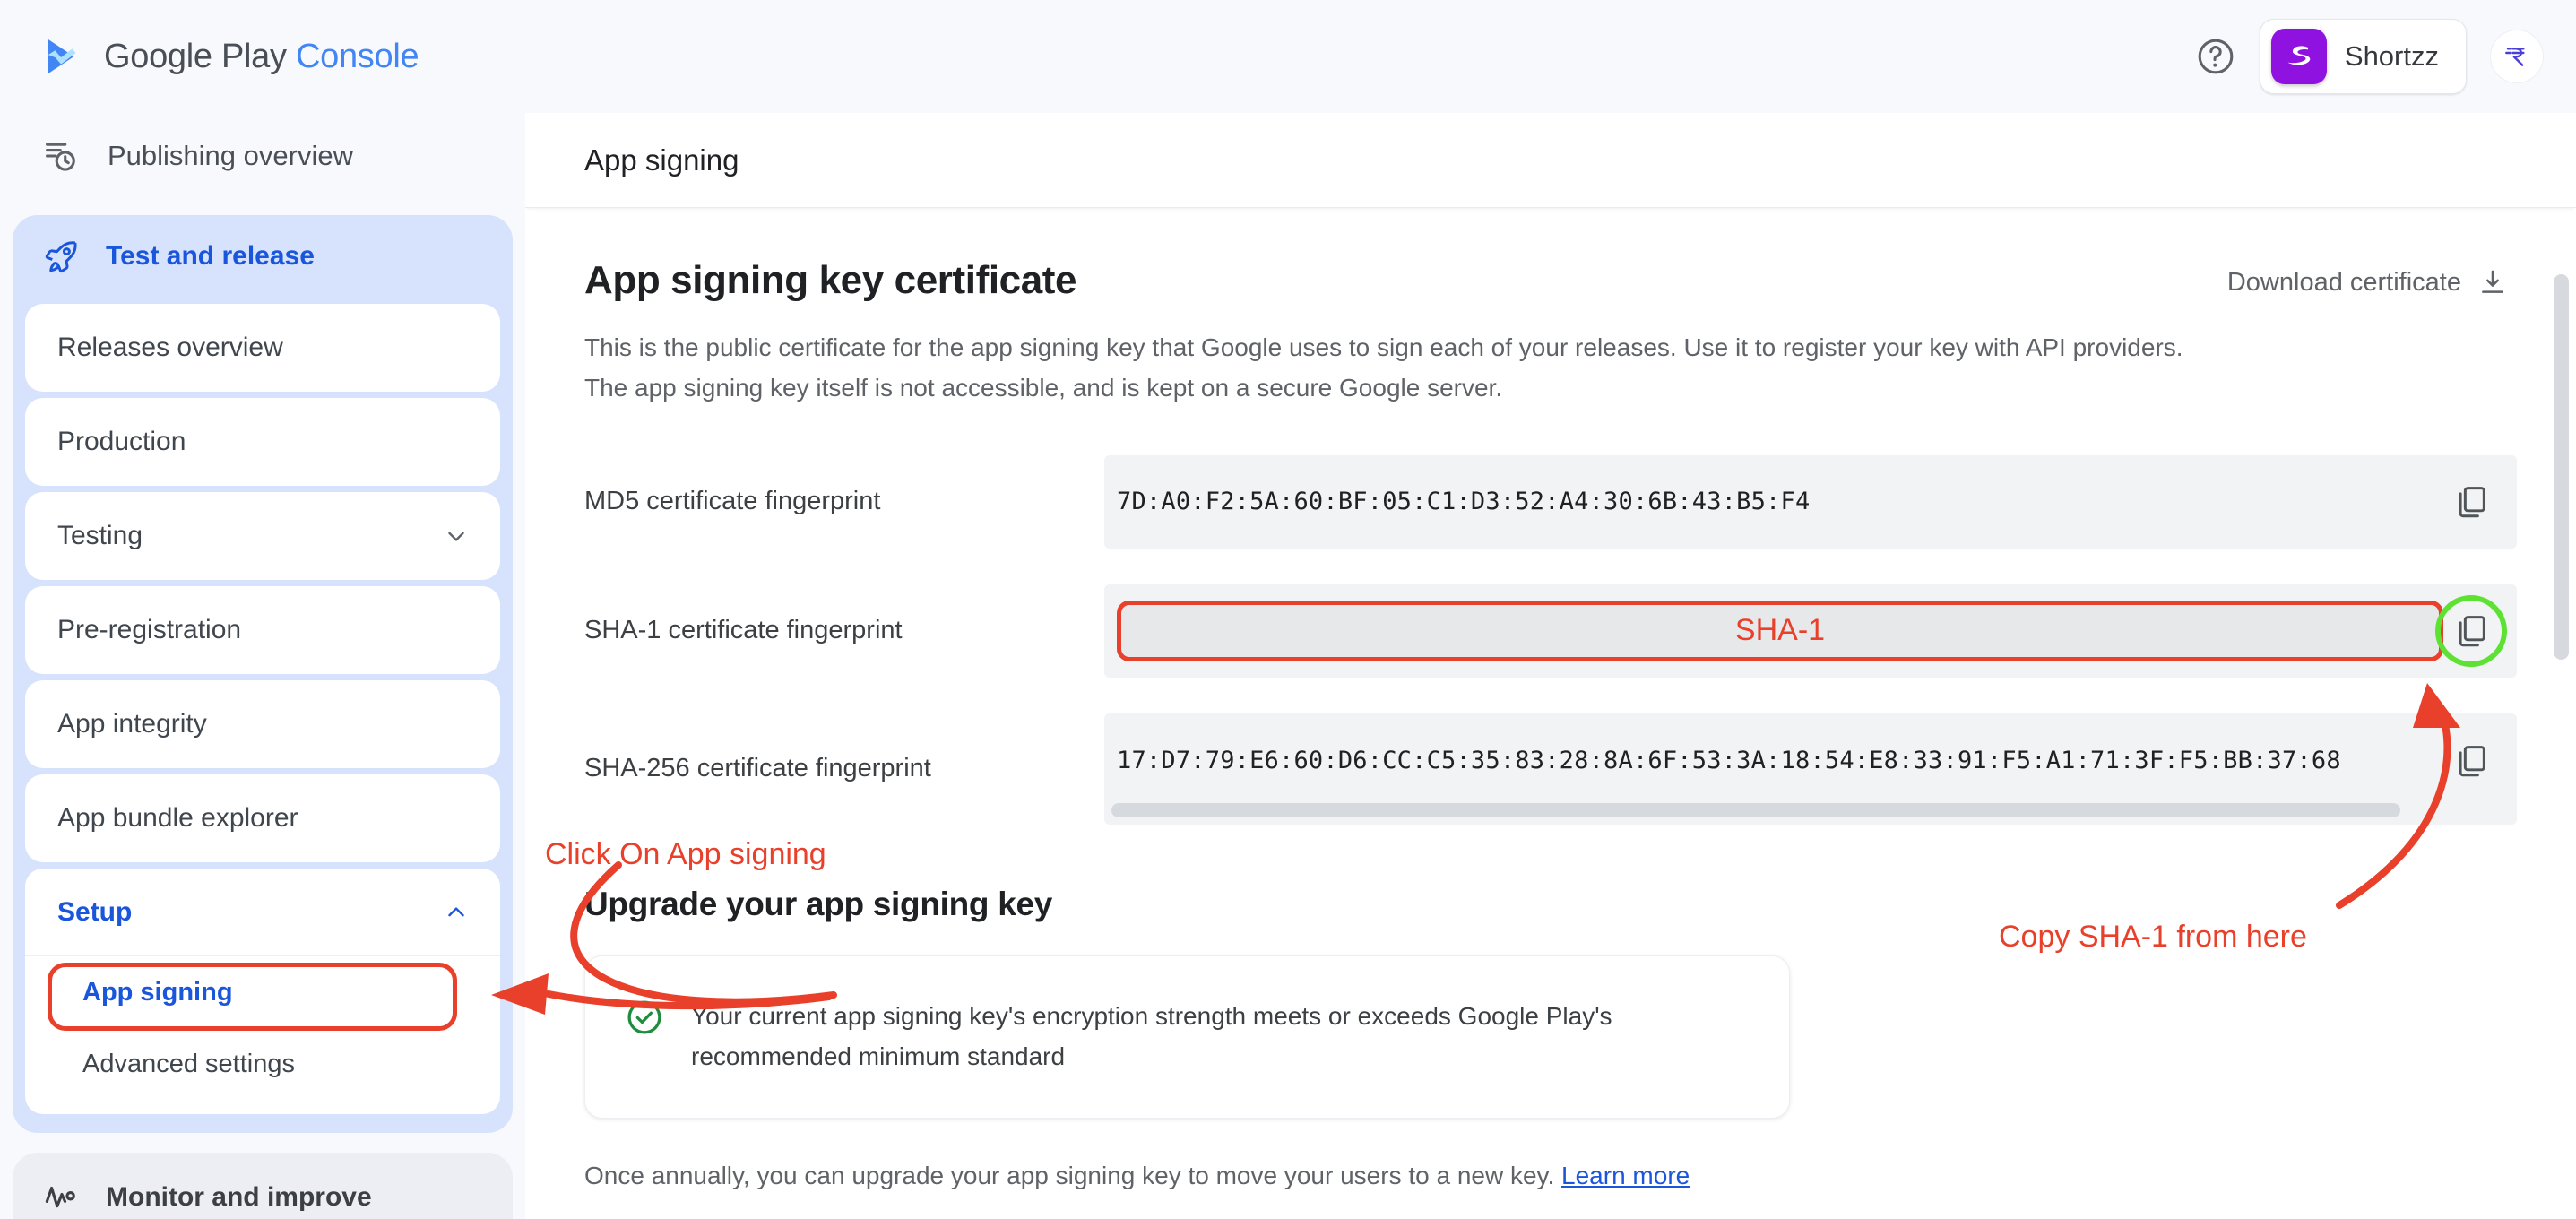 The image size is (2576, 1219). Describe the element at coordinates (2492, 281) in the screenshot. I see `download-icon` at that location.